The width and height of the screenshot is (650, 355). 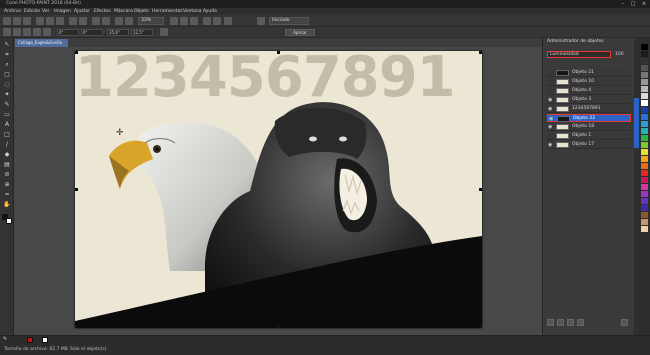 What do you see at coordinates (141, 11) in the screenshot?
I see `menu-objeto: Objeto` at bounding box center [141, 11].